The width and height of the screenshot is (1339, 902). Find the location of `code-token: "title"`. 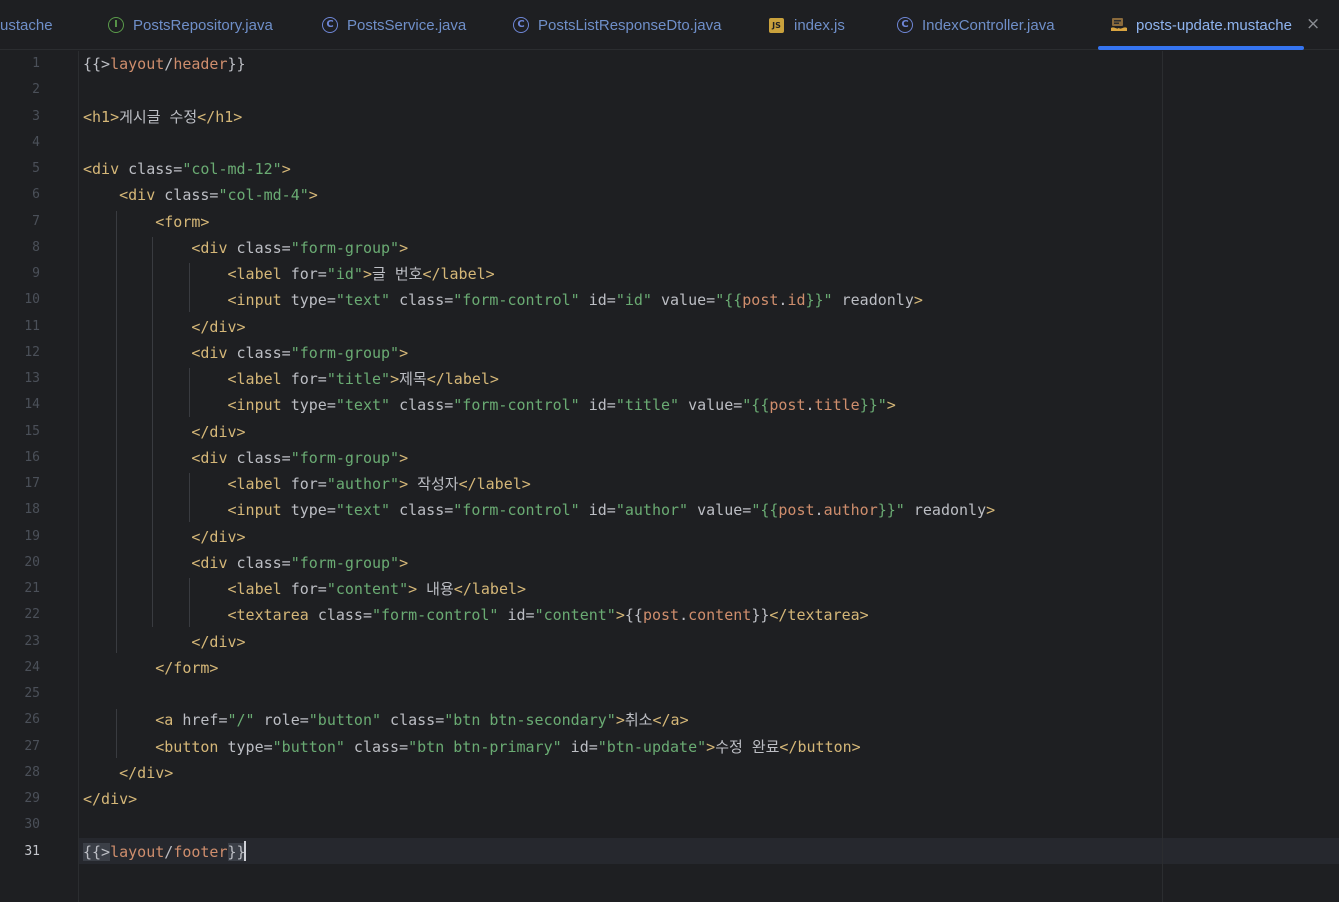

code-token: "title" is located at coordinates (647, 405).